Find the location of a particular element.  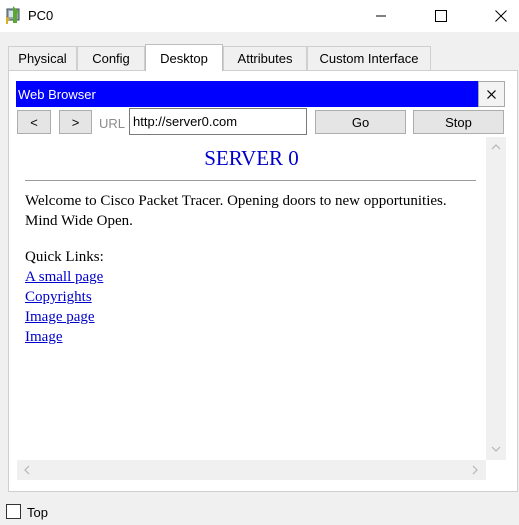

go-button: Go is located at coordinates (360, 122).